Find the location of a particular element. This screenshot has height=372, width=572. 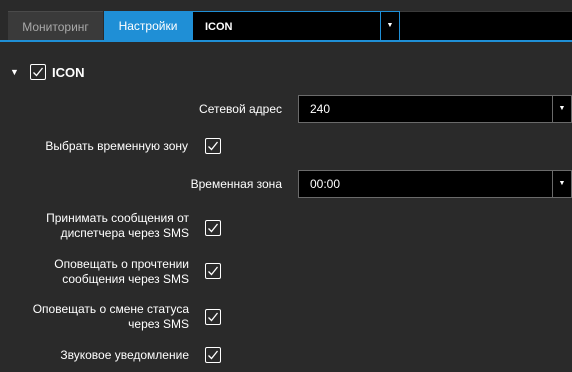

select-timezone-label: Выбрать временную зону is located at coordinates (116, 146).